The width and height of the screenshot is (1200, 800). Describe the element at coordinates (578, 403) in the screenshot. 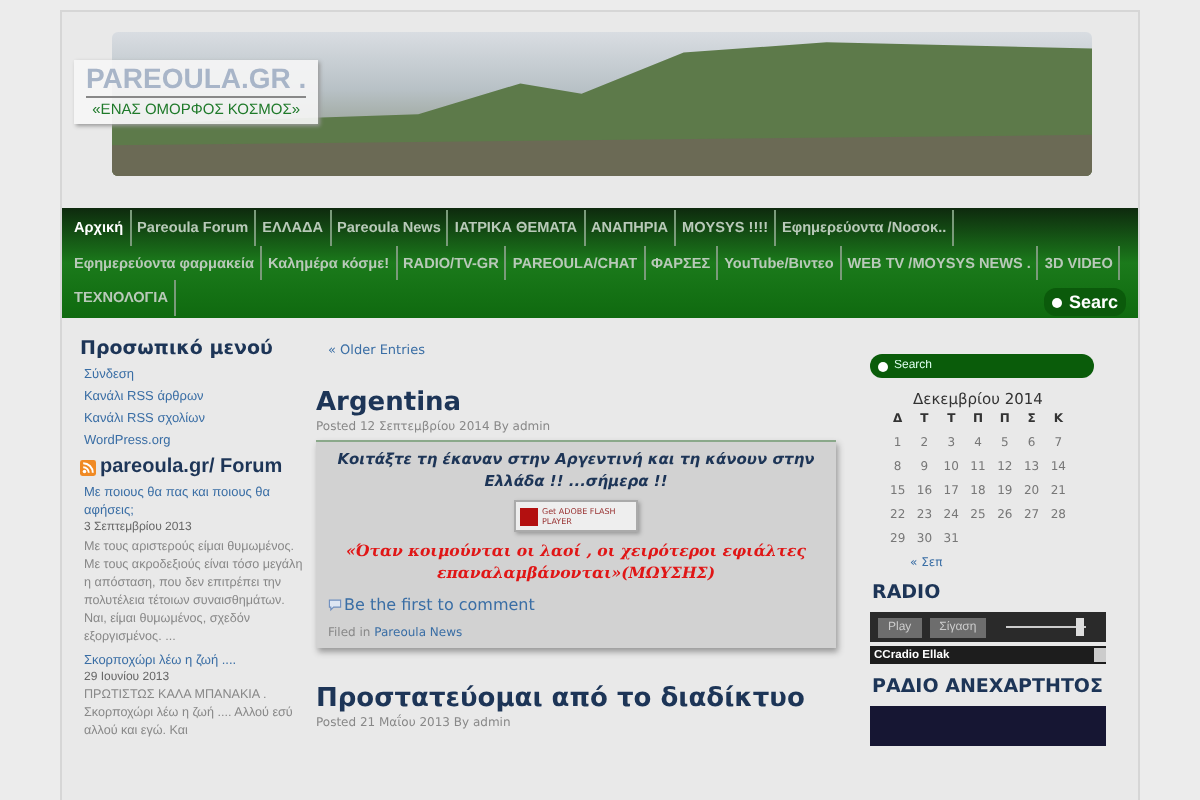

I see `post-title: Argentina` at that location.